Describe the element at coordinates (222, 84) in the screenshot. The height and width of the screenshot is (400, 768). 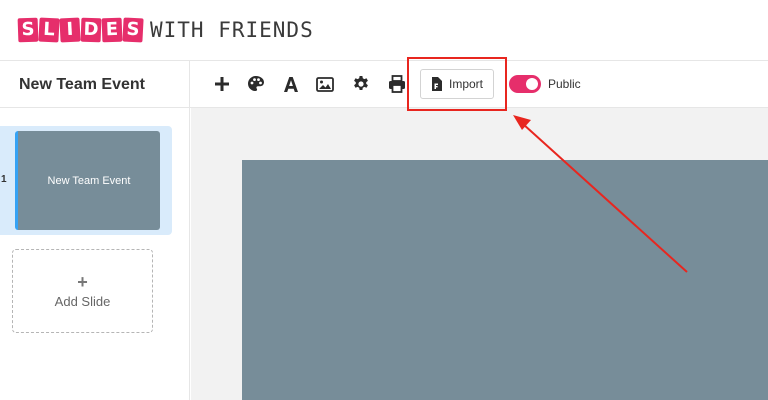
I see `add-icon` at that location.